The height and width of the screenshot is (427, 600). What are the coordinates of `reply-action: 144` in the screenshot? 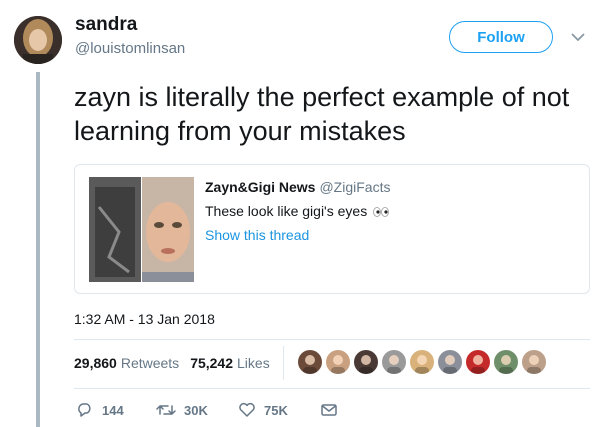 It's located at (116, 410).